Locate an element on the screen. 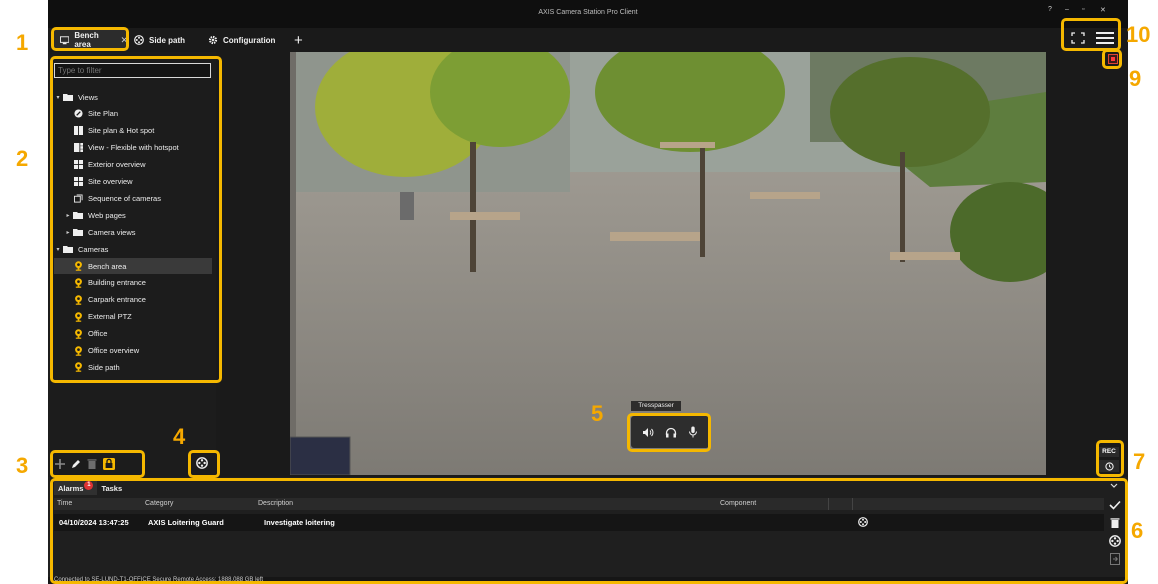 Image resolution: width=1158 pixels, height=584 pixels. callout-number: 5 is located at coordinates (597, 413).